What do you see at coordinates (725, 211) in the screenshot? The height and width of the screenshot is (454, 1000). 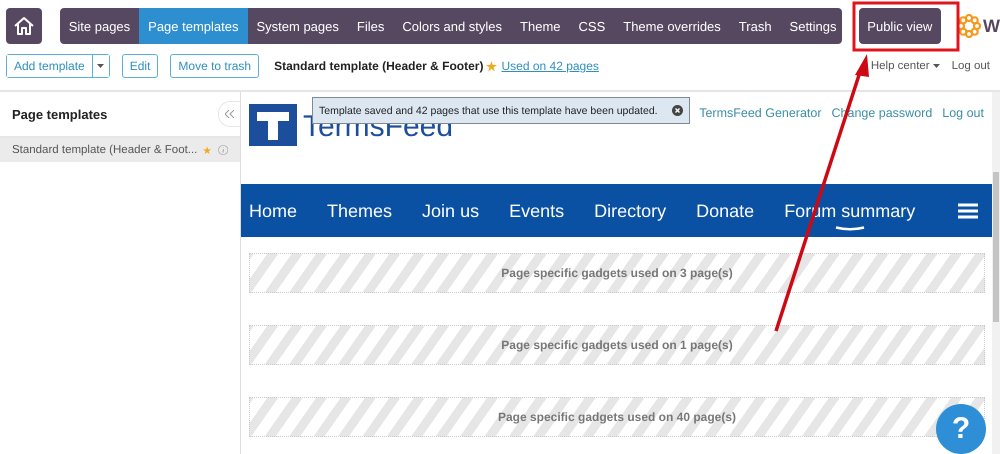 I see `site-menu-item: Donate` at bounding box center [725, 211].